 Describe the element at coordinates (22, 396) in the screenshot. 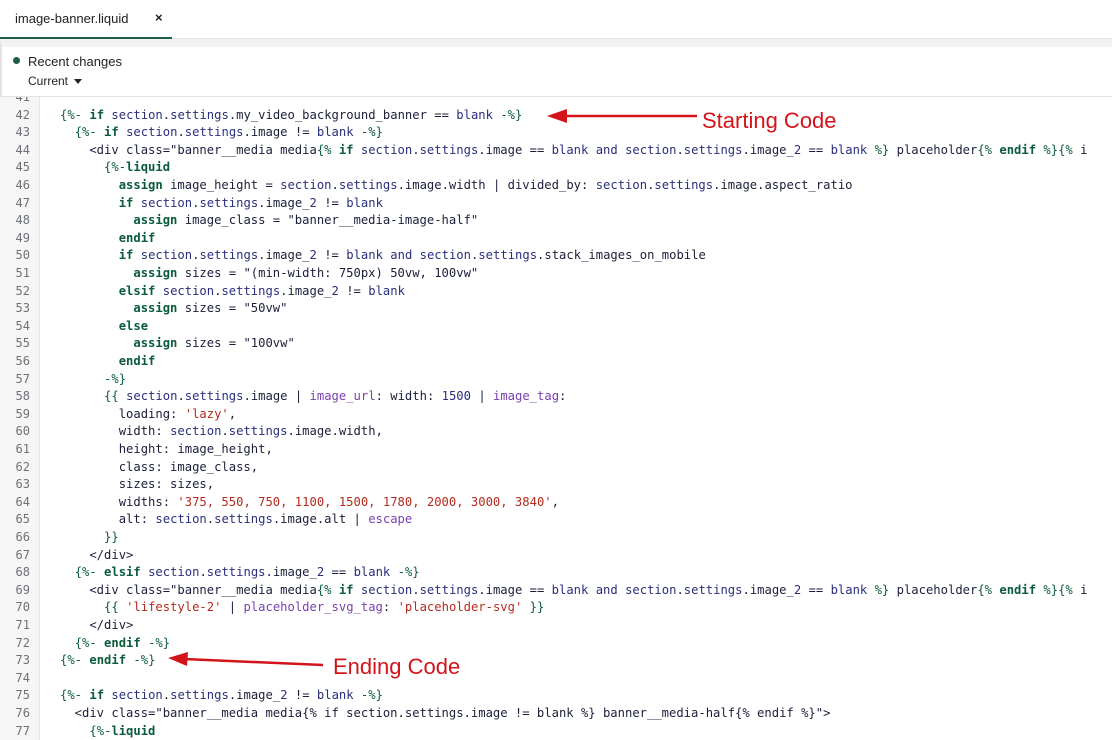

I see `line-number: 58` at that location.